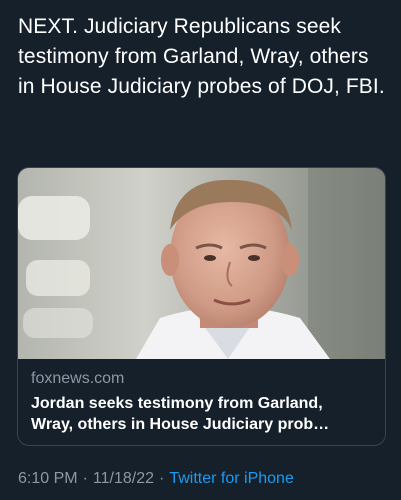 This screenshot has width=401, height=500. I want to click on link-domain: foxnews.com, so click(78, 378).